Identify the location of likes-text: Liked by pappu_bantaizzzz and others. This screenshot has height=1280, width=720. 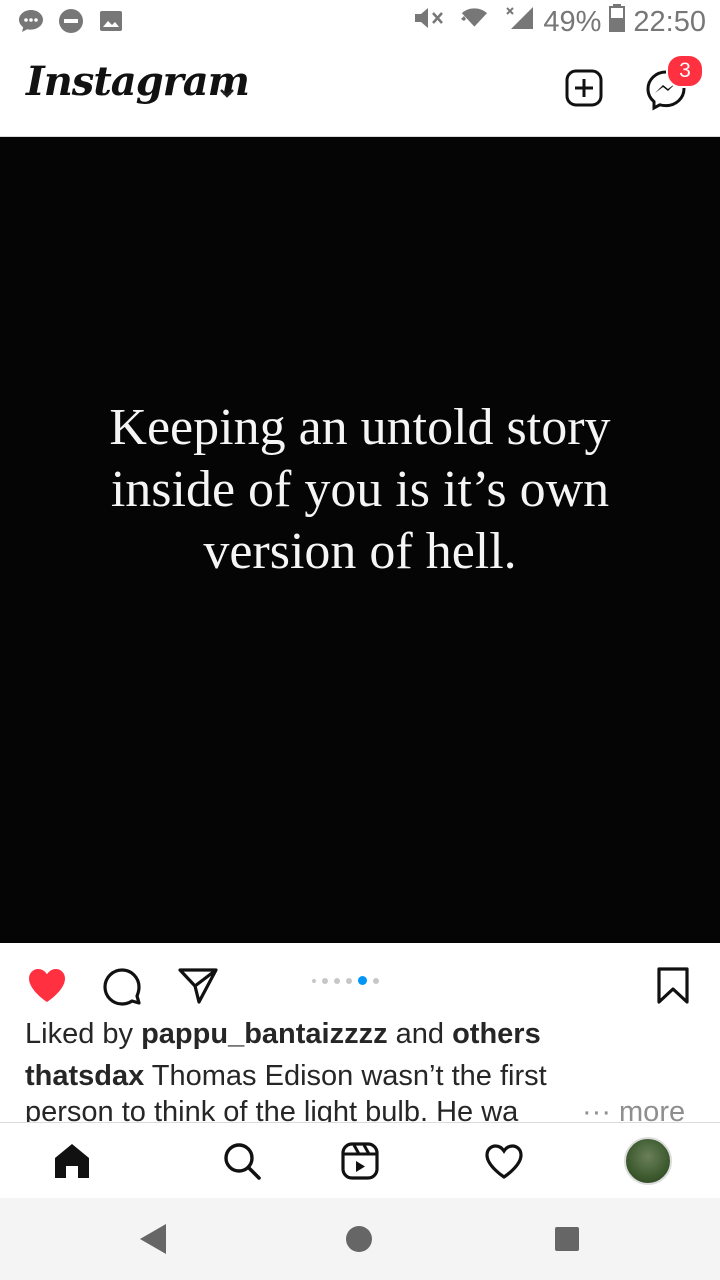
(283, 1034).